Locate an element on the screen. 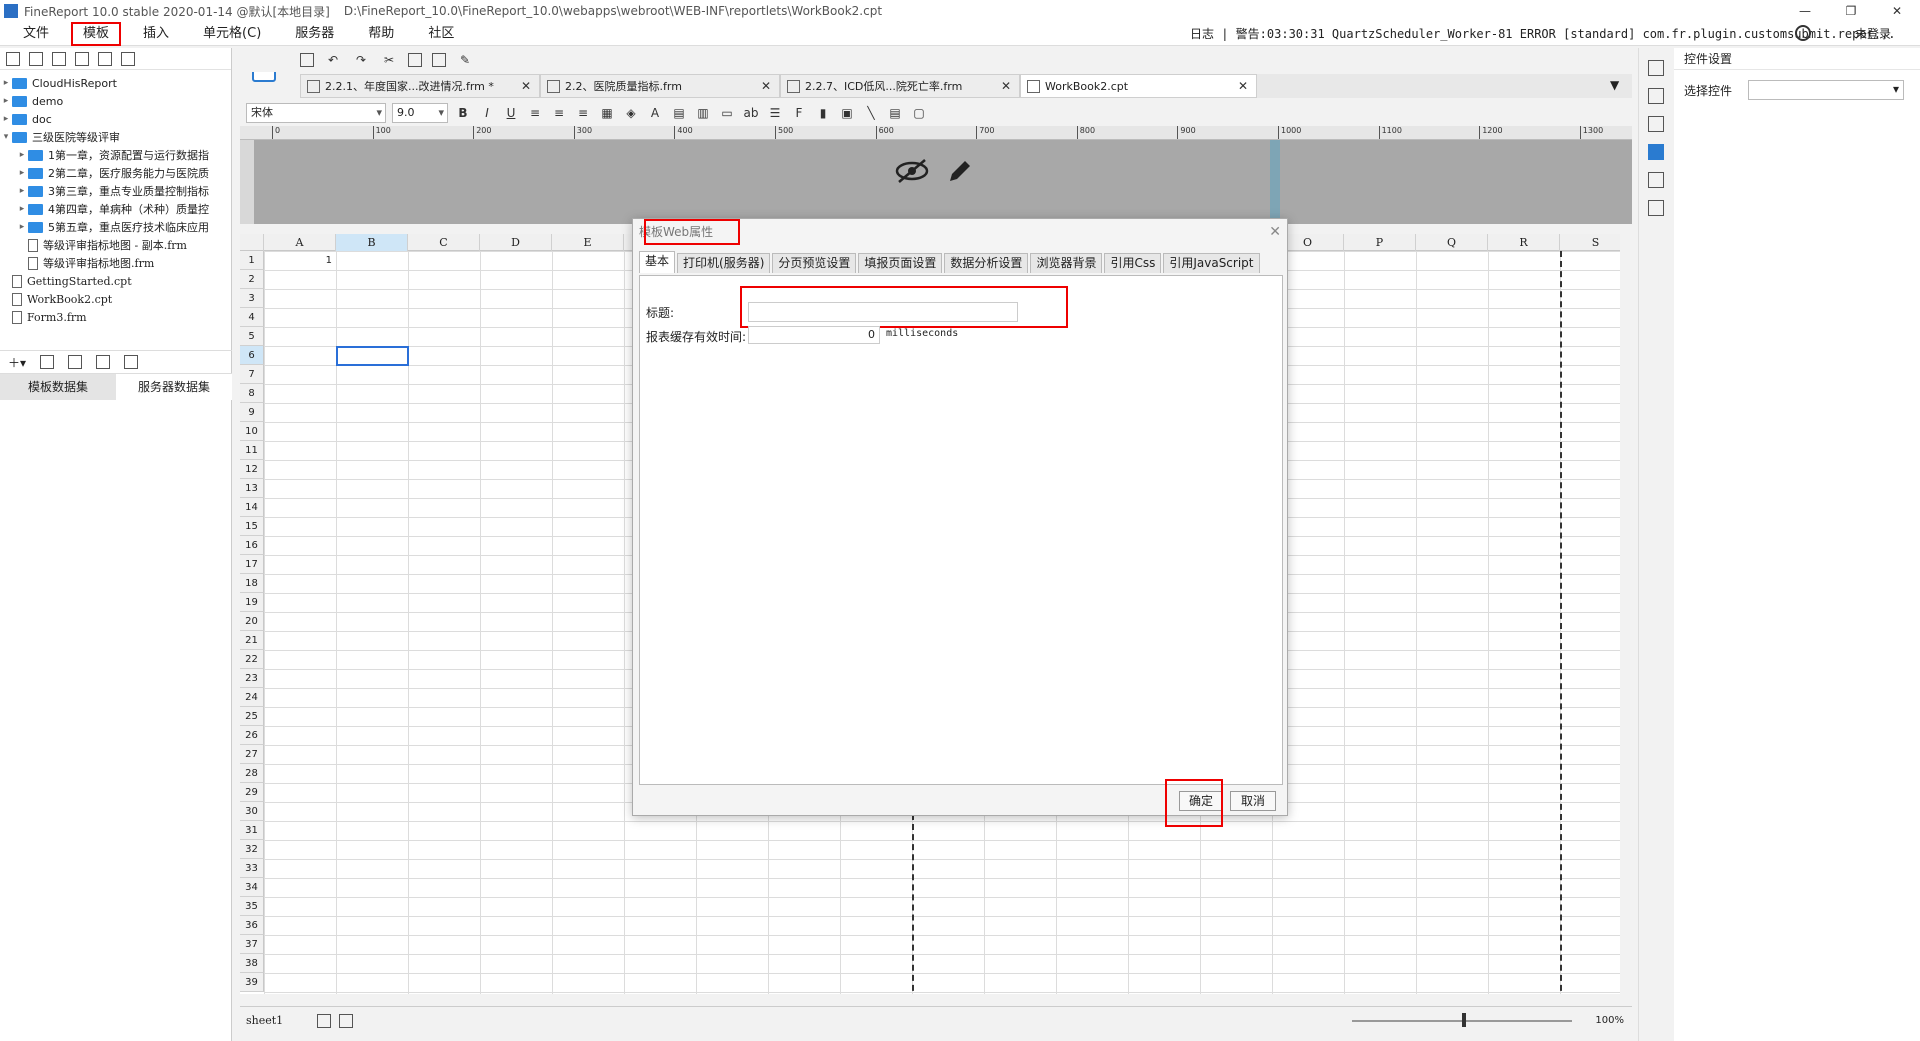  row-header: 23 is located at coordinates (252, 678).